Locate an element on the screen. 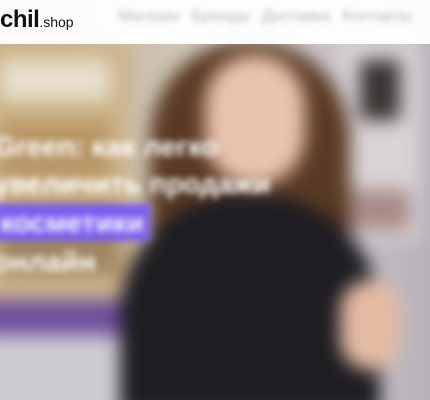  site-logo: chil.shop is located at coordinates (37, 20).